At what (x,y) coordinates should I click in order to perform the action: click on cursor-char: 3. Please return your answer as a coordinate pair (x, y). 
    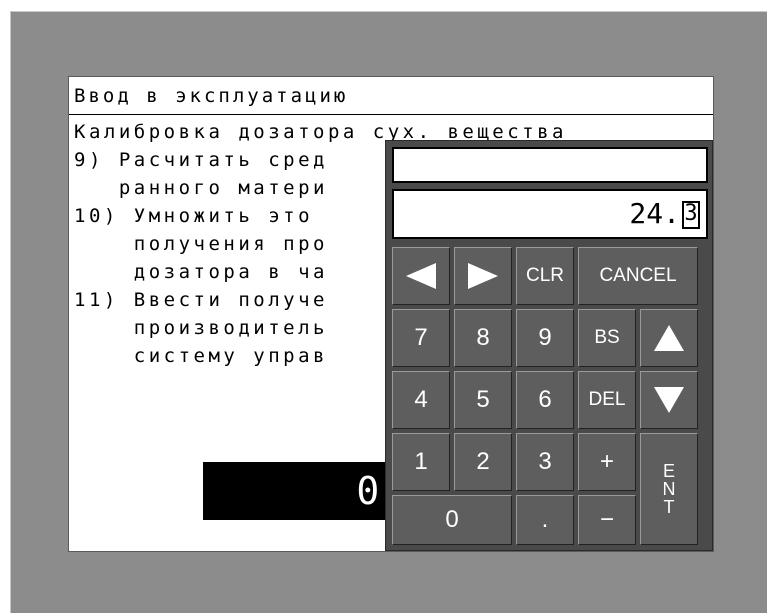
    Looking at the image, I should click on (691, 215).